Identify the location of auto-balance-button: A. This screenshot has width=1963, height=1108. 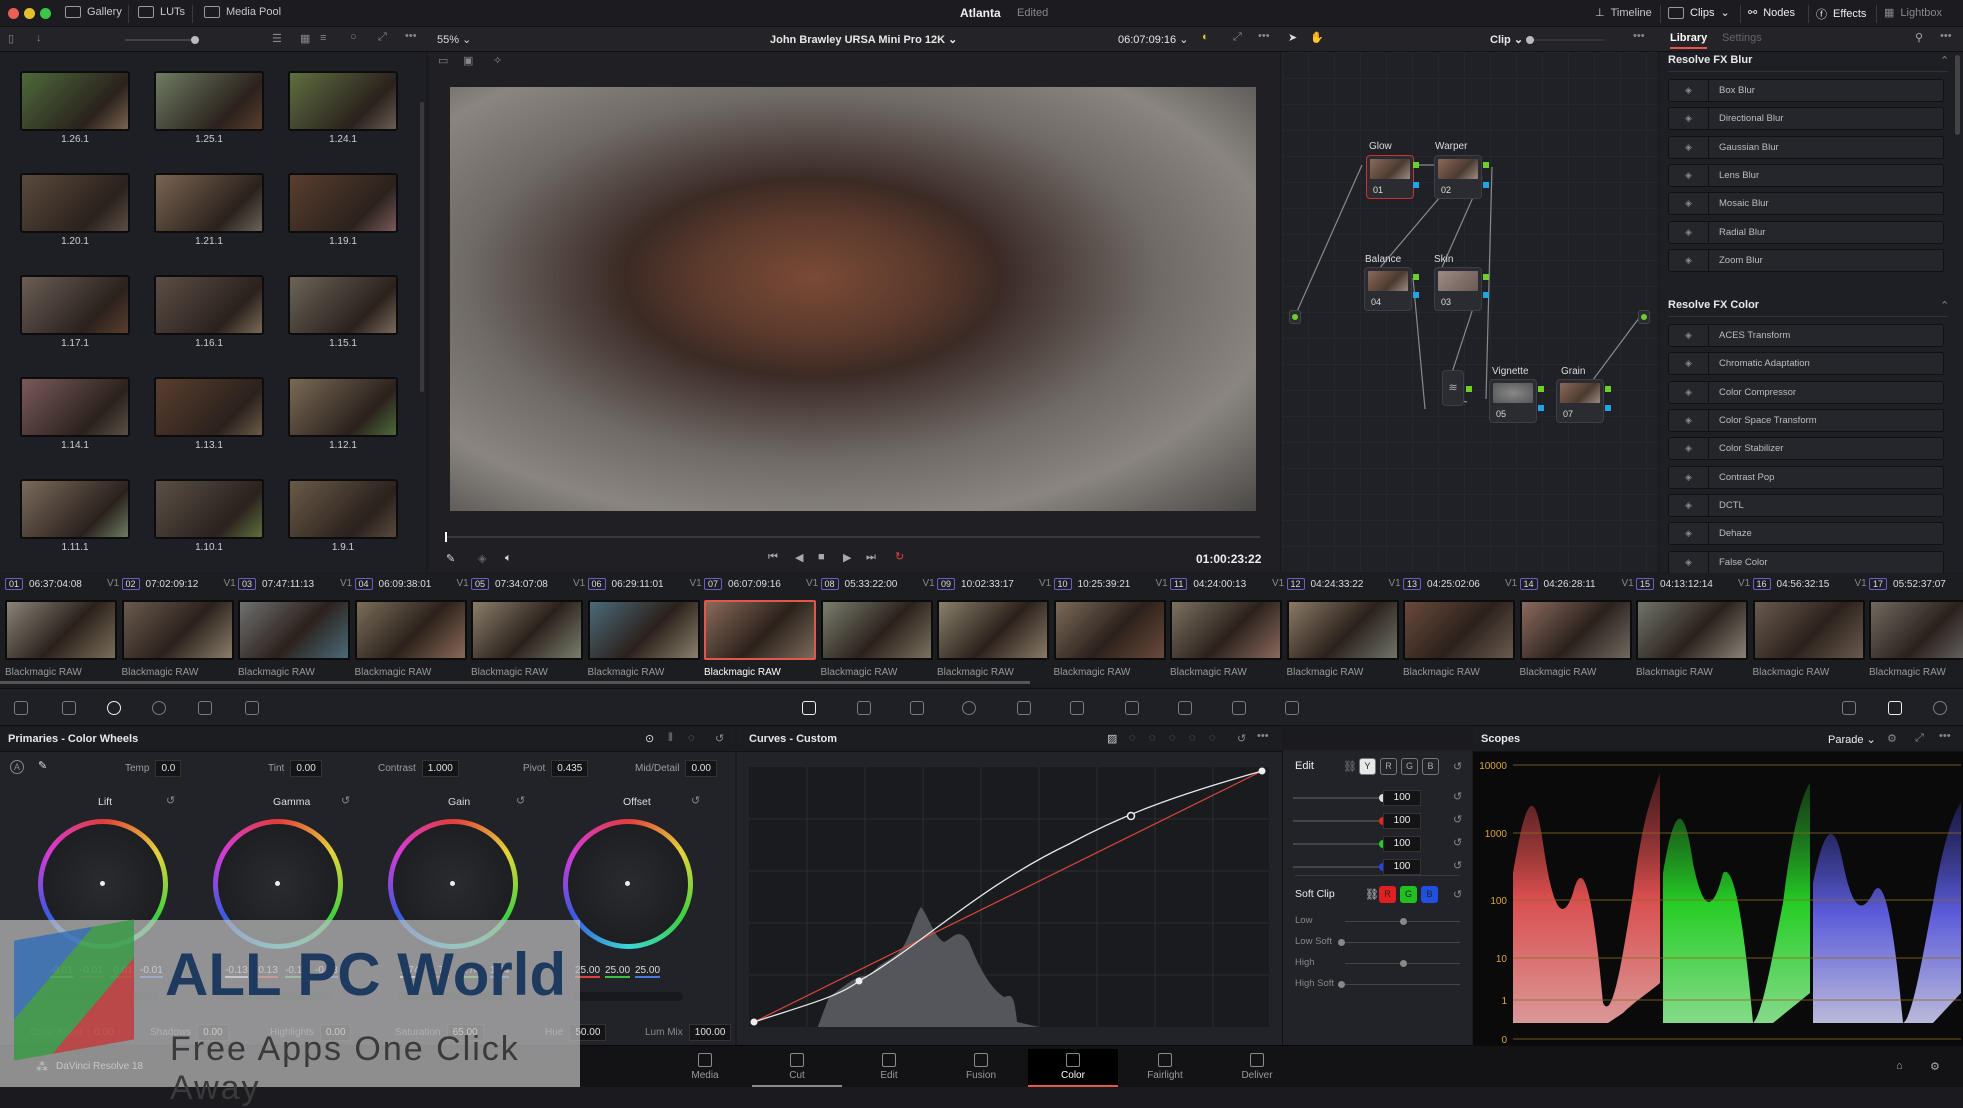
(17, 767).